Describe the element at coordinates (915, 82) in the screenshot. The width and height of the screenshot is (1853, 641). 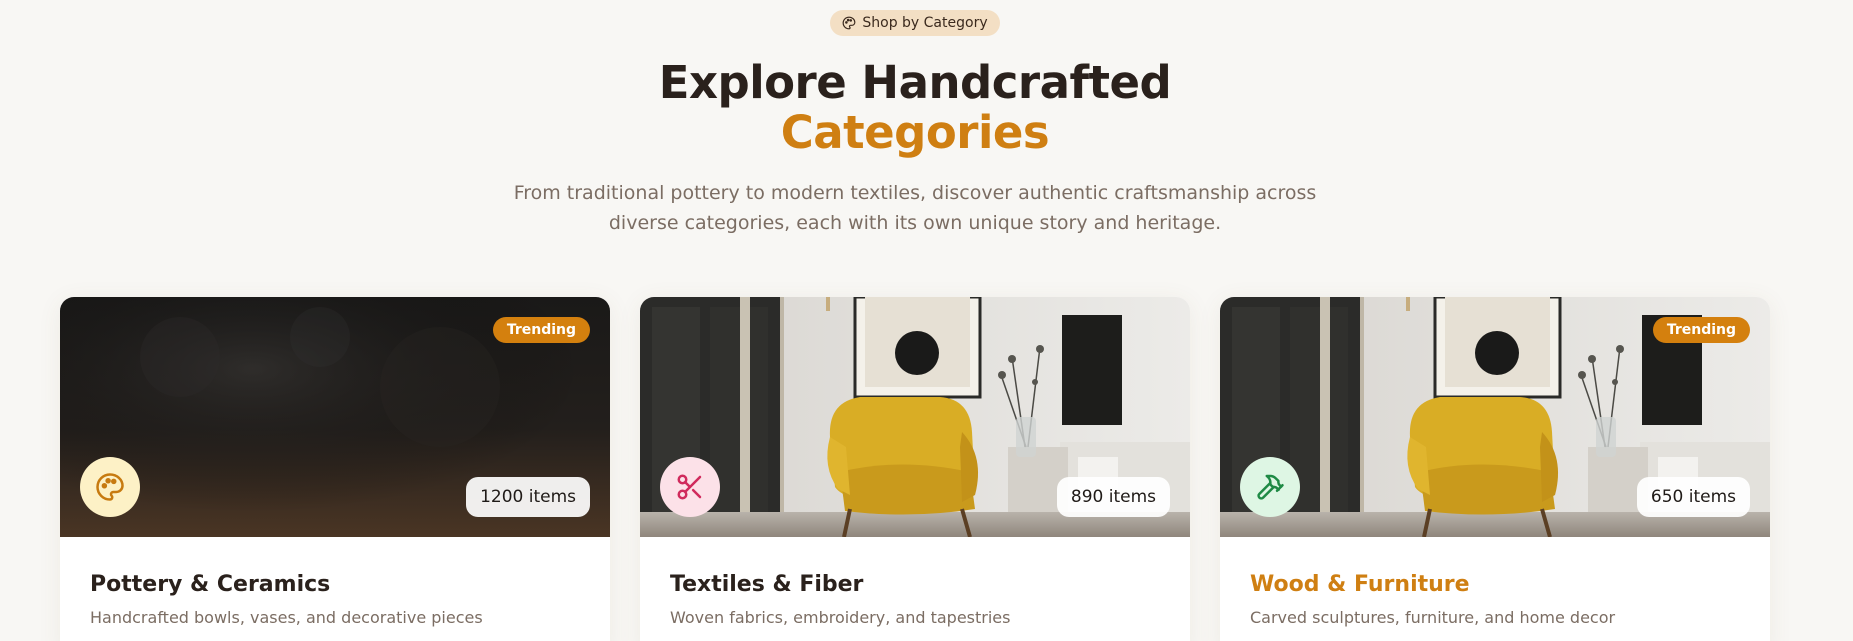
I see `title-line-1: Explore Handcrafted` at that location.